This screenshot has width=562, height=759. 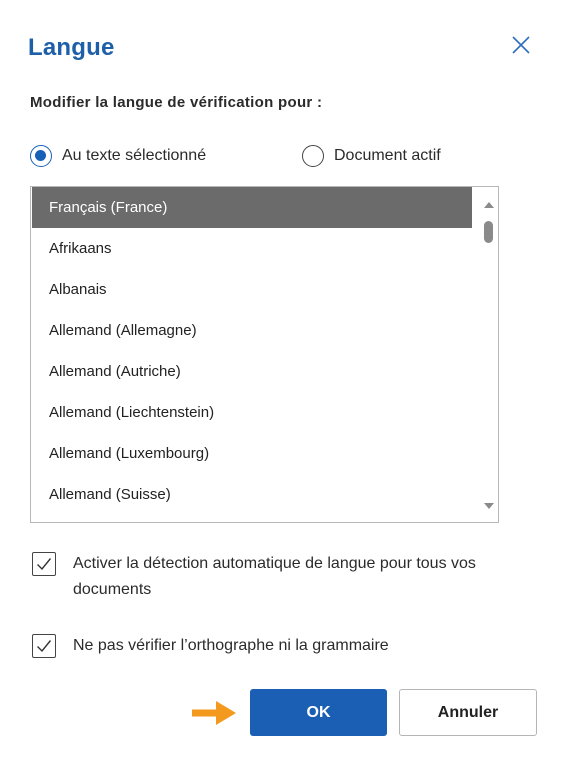 I want to click on close-button, so click(x=521, y=45).